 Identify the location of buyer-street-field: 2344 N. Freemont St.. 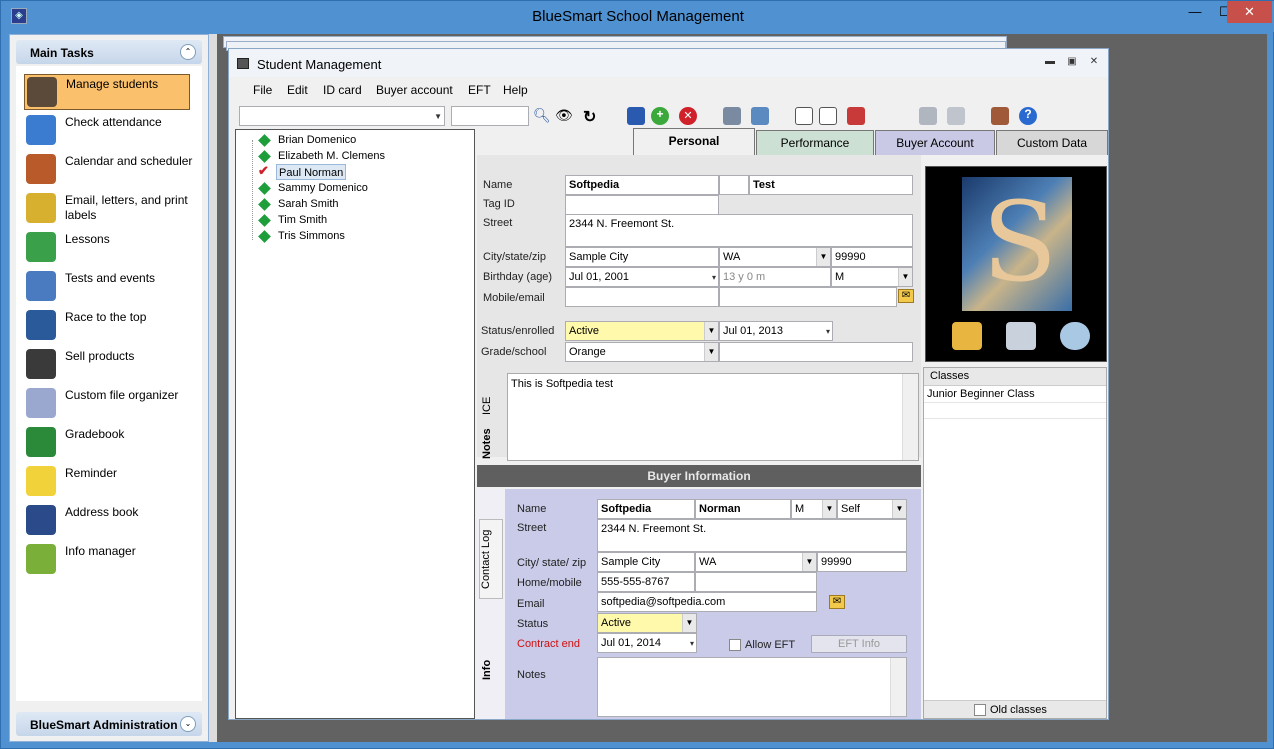
(752, 535).